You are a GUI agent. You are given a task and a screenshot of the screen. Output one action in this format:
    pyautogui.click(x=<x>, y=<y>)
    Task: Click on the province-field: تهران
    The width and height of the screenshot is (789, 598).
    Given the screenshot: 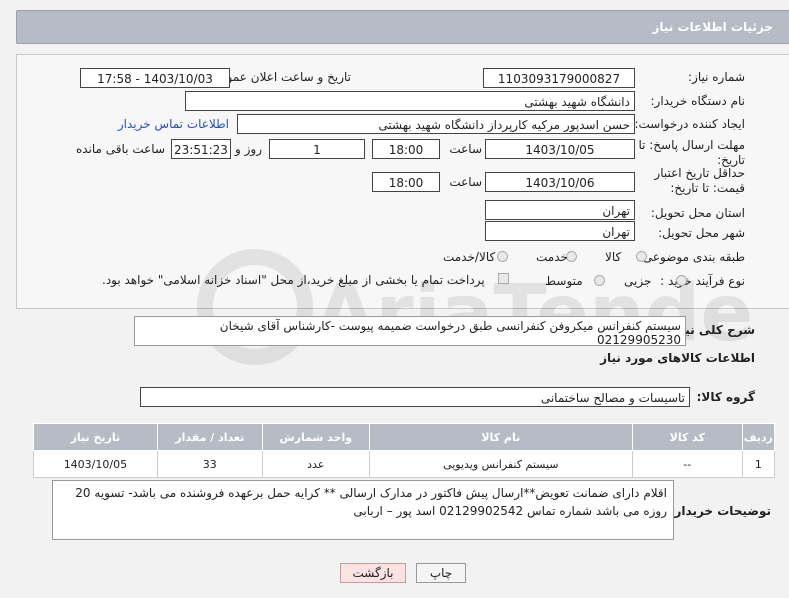 What is the action you would take?
    pyautogui.click(x=560, y=210)
    